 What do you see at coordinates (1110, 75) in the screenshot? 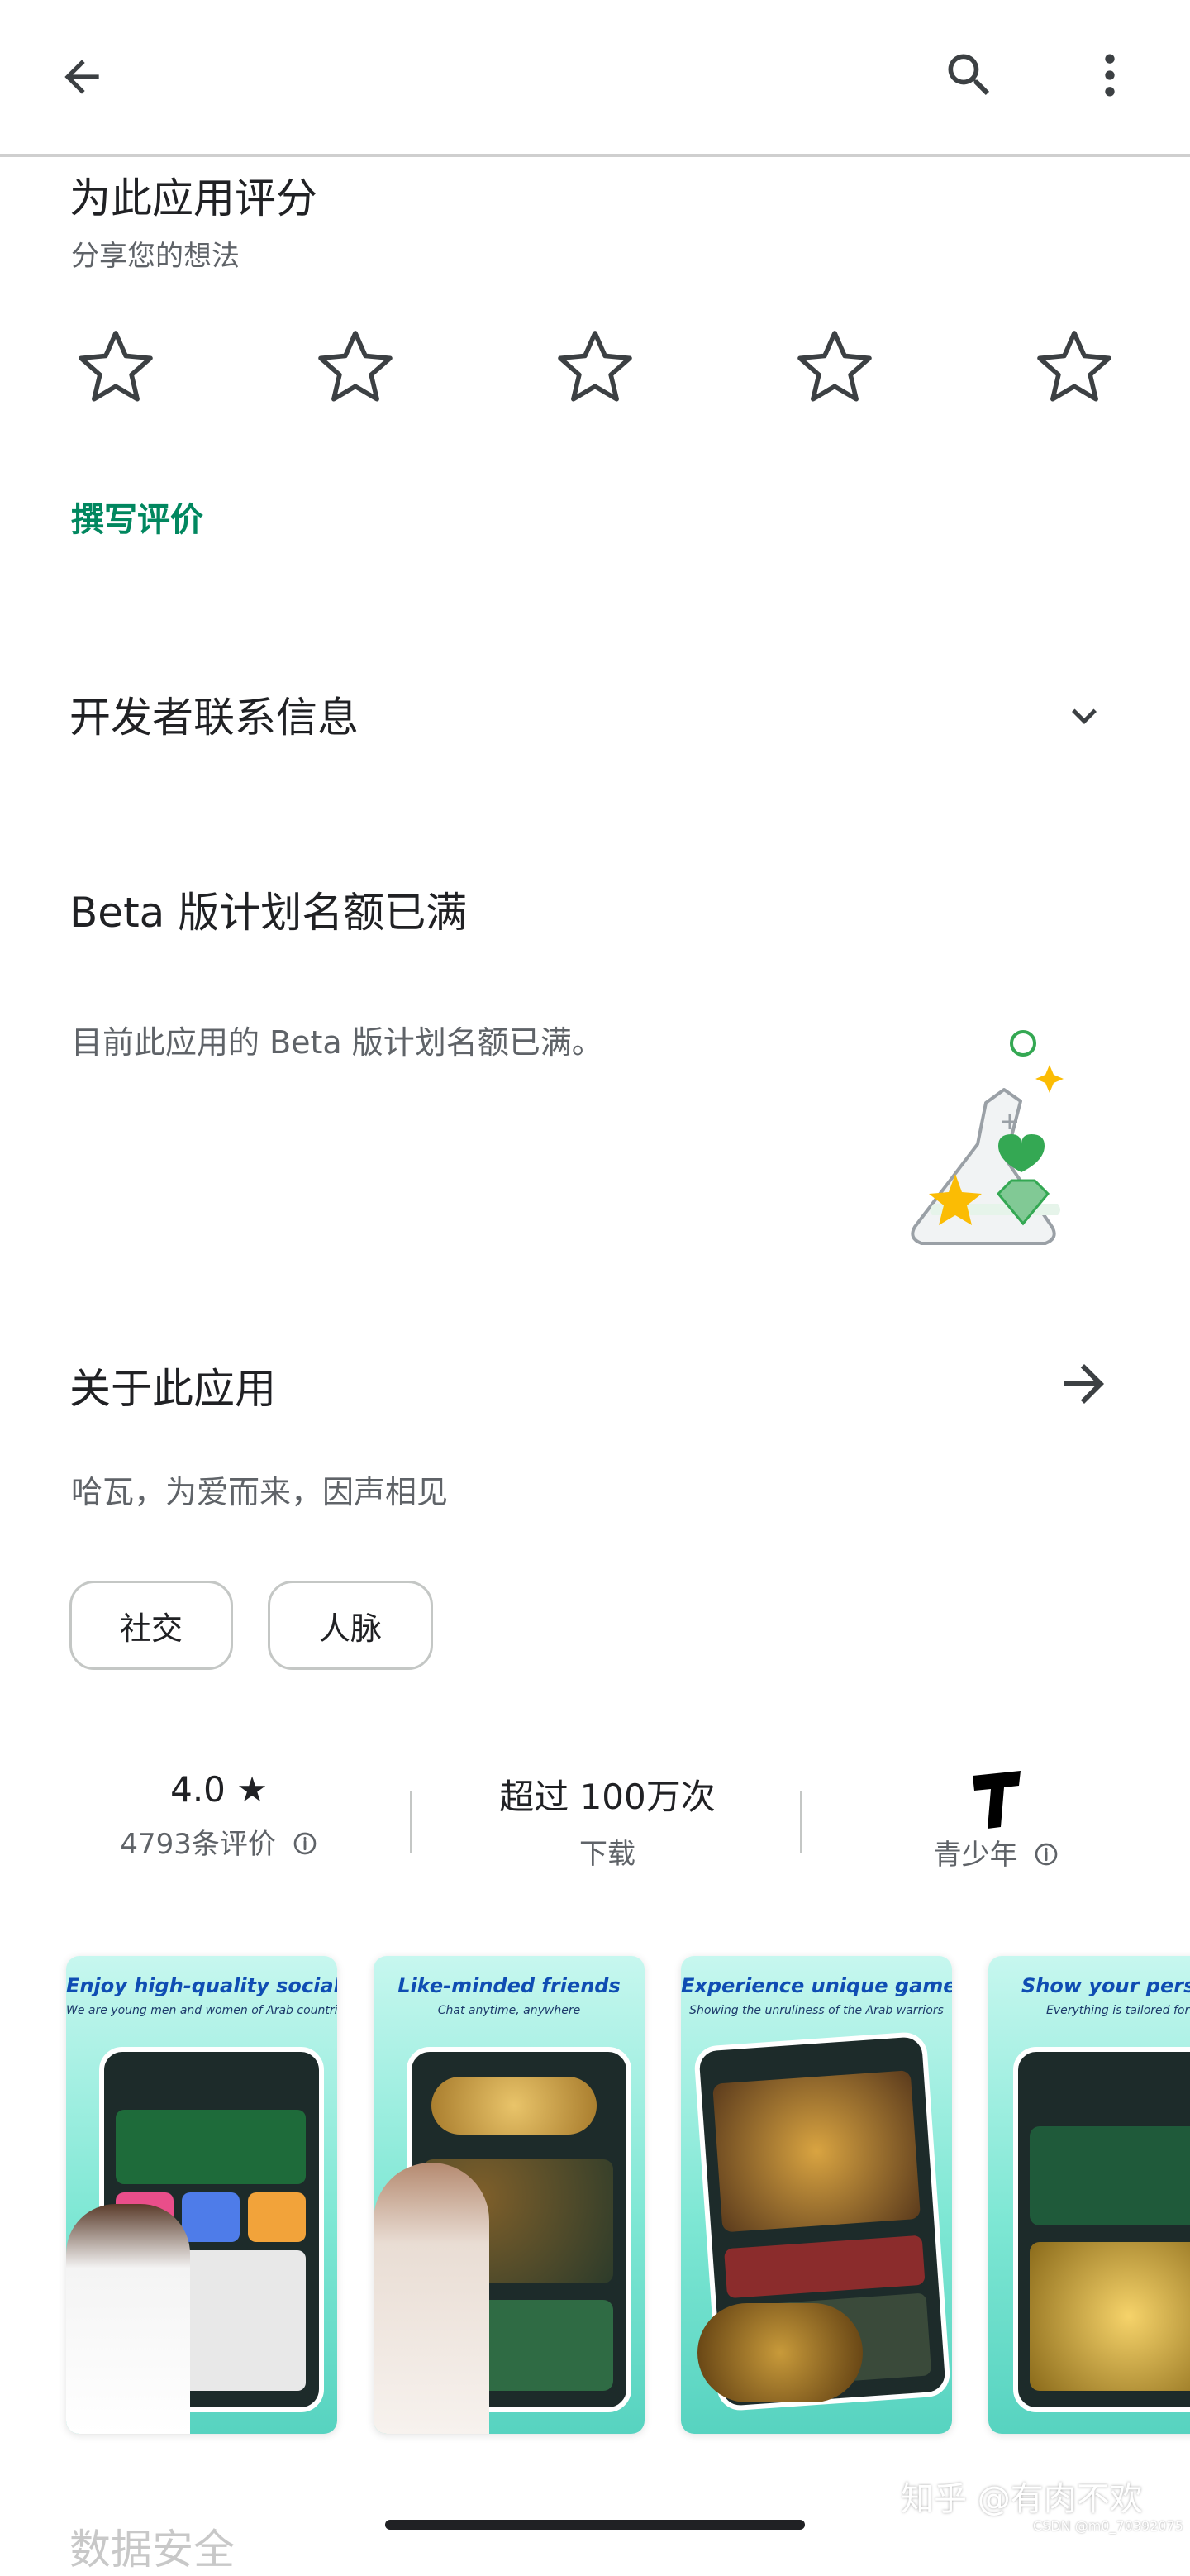
I see `more-vert-icon` at bounding box center [1110, 75].